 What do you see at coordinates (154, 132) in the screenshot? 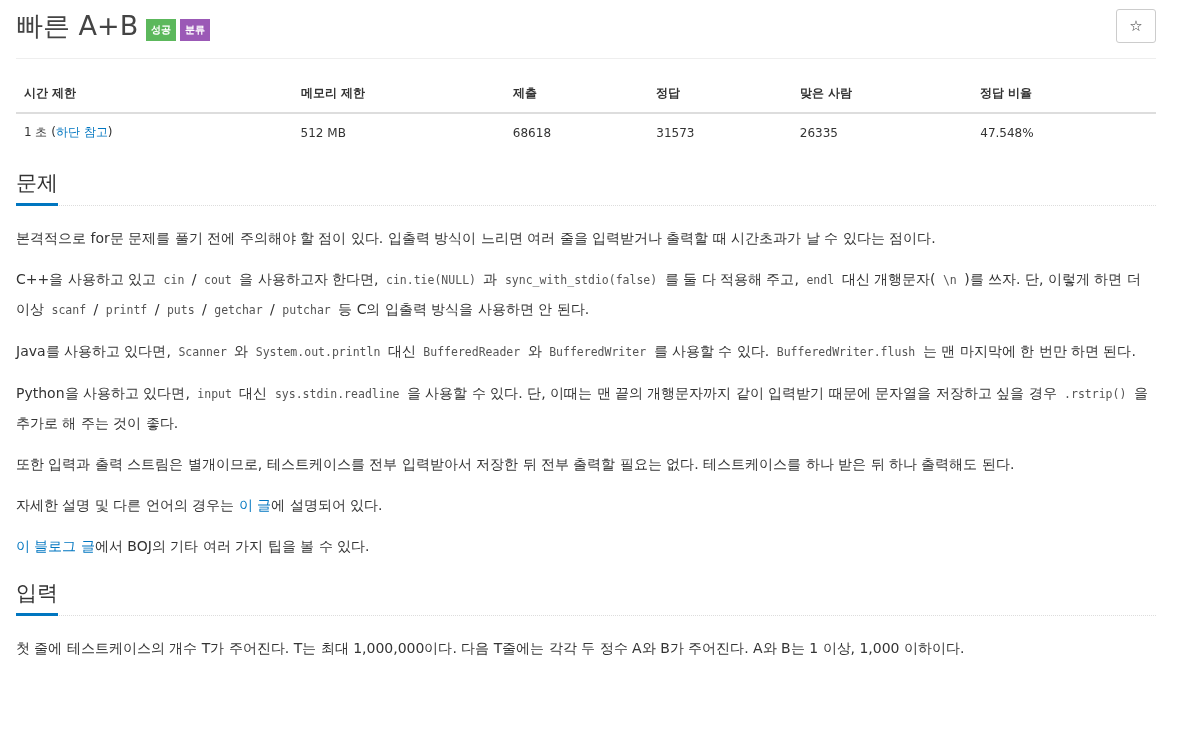
I see `table-cell: 1 초 (하단 참고)` at bounding box center [154, 132].